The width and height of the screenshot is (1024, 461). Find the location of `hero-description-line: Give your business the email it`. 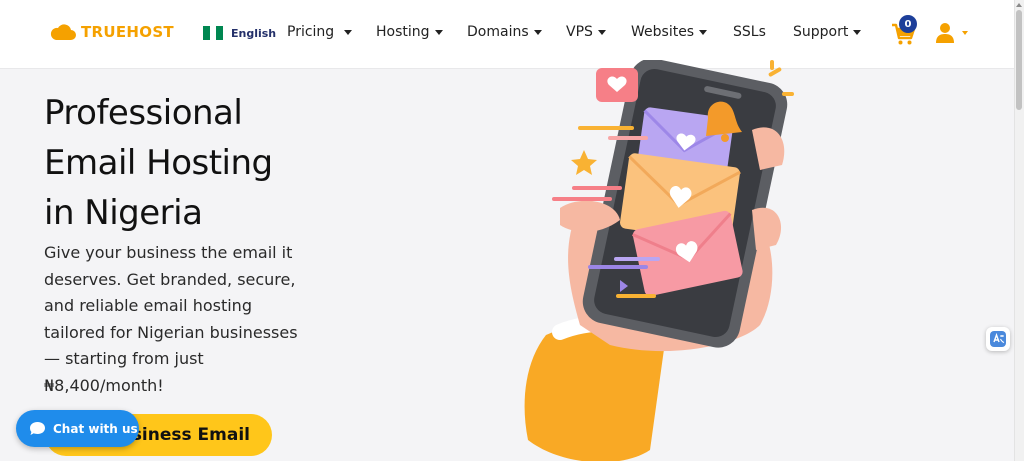

hero-description-line: Give your business the email it is located at coordinates (168, 252).